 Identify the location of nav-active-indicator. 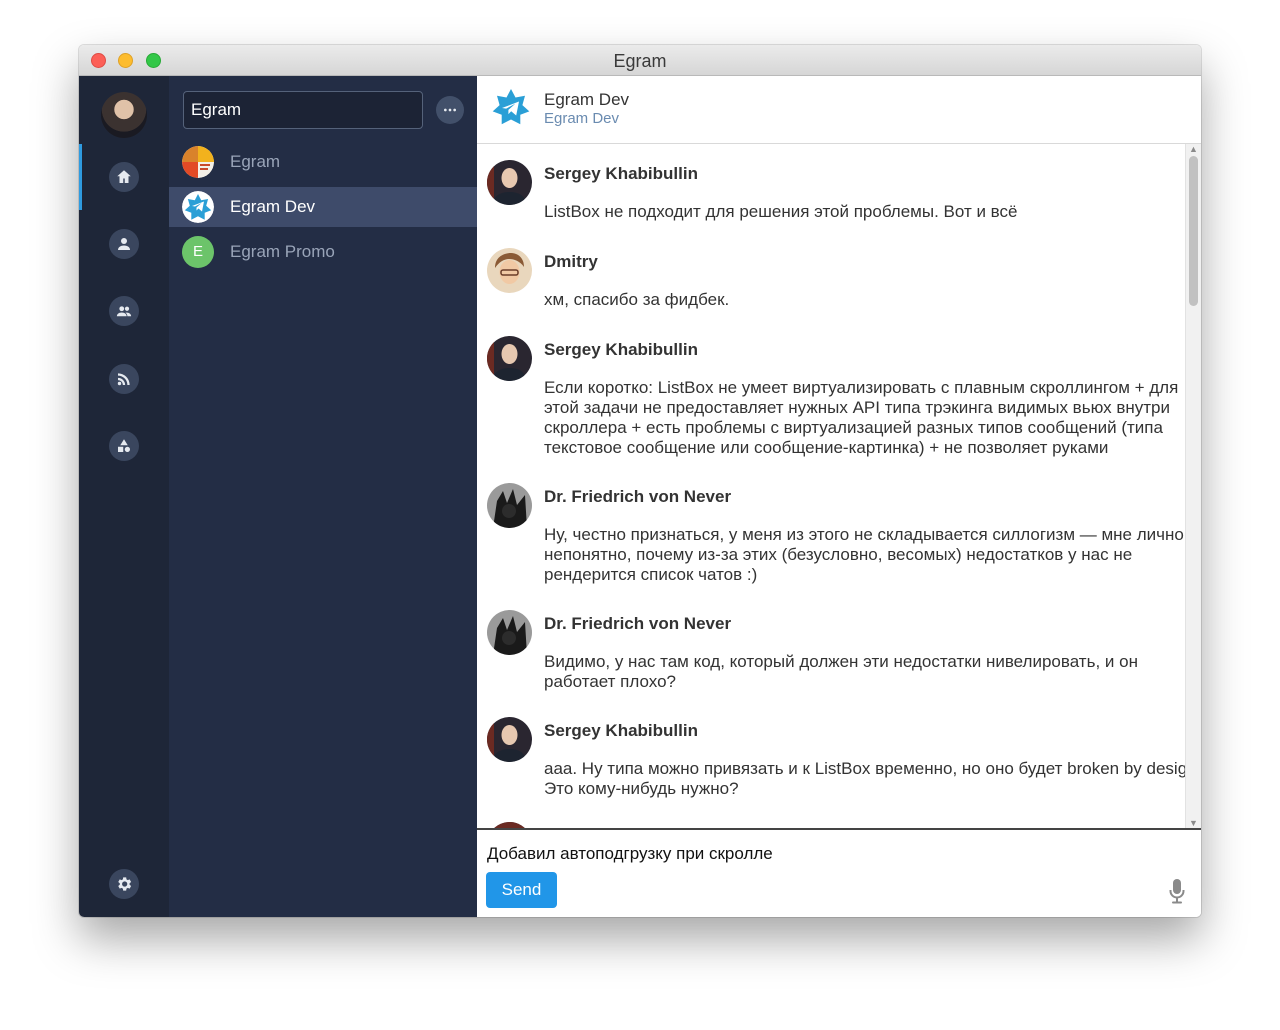
(80, 177).